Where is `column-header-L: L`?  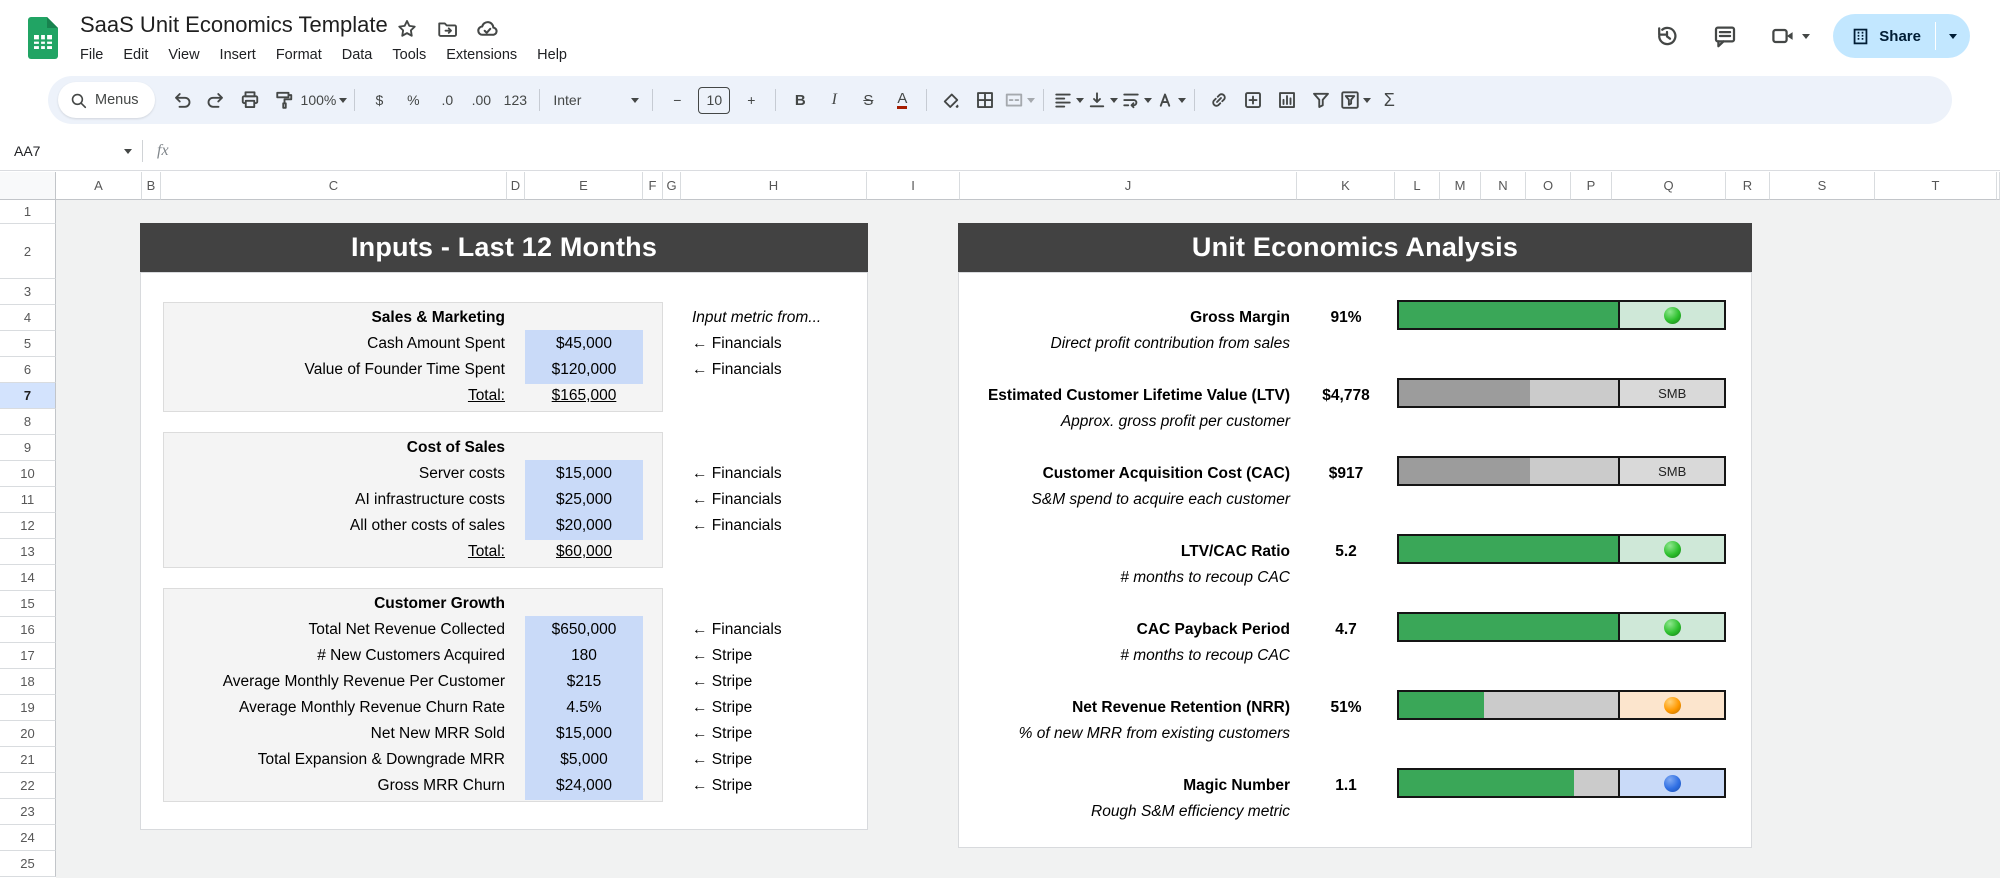 column-header-L: L is located at coordinates (1417, 186).